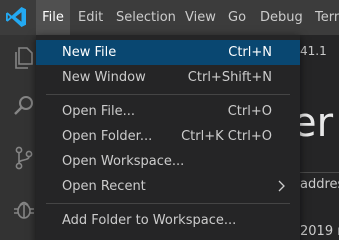 This screenshot has height=240, width=339. I want to click on menu-item-new-file: New File Ctrl+N, so click(168, 52).